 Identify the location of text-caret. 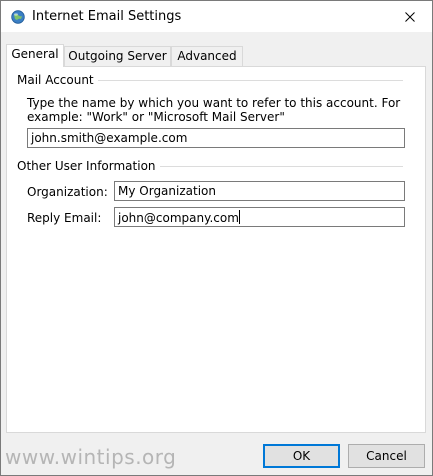
(239, 217).